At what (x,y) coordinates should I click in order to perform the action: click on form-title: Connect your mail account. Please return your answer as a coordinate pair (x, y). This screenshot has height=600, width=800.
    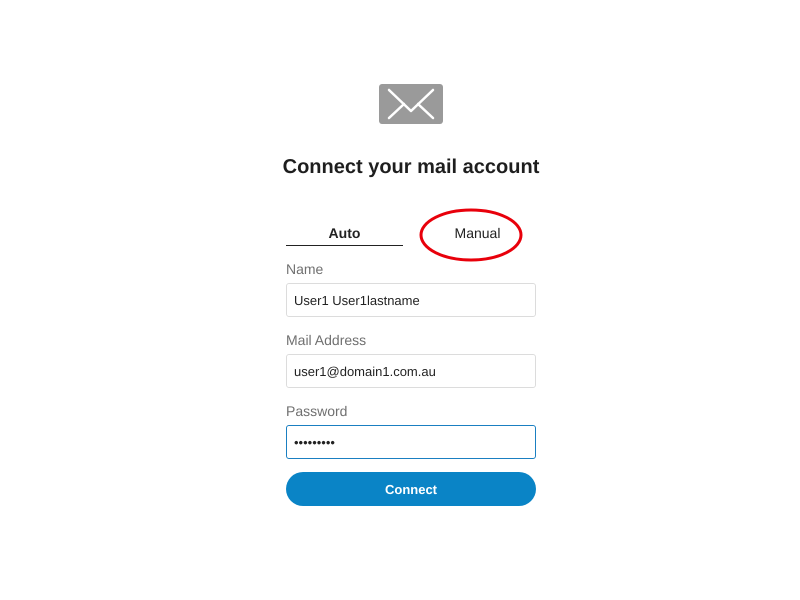
    Looking at the image, I should click on (411, 167).